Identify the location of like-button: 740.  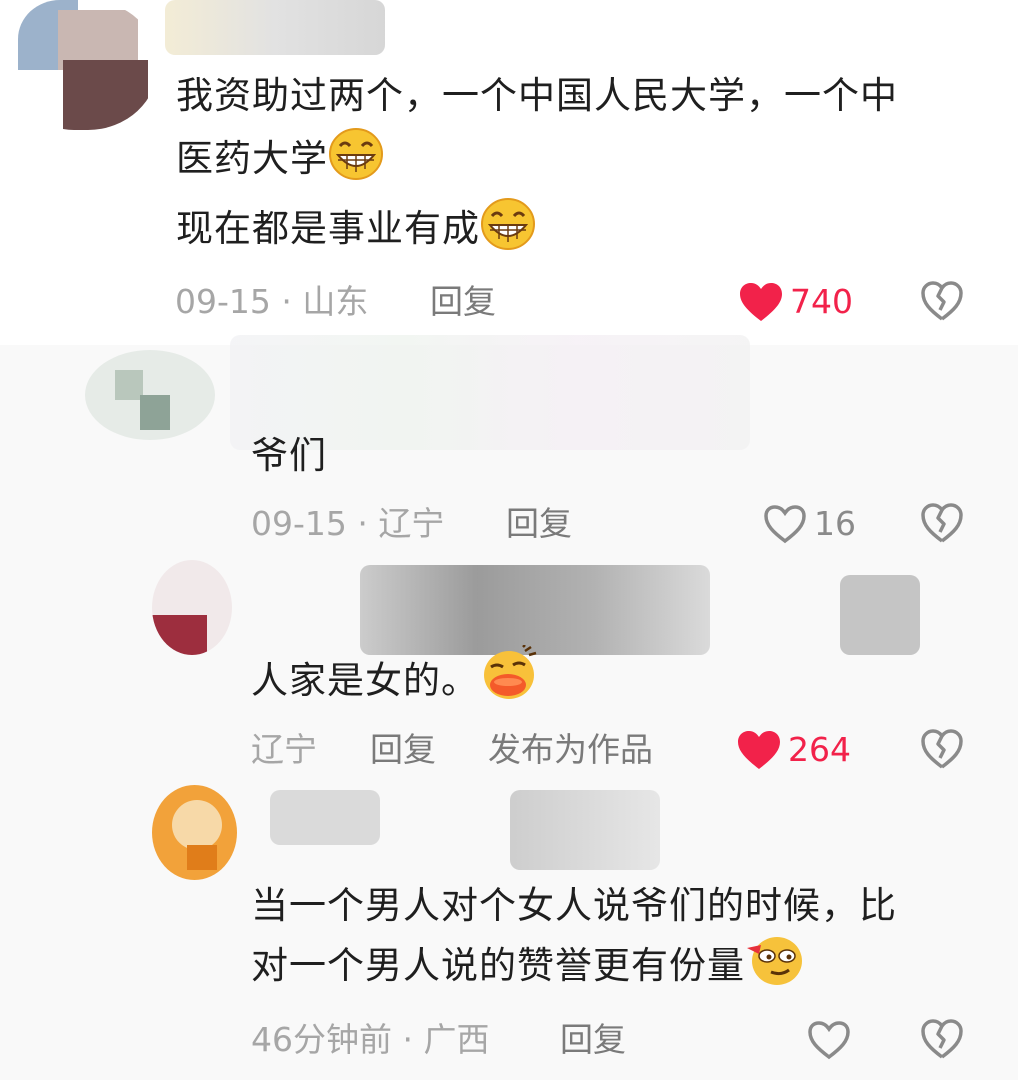
(795, 302).